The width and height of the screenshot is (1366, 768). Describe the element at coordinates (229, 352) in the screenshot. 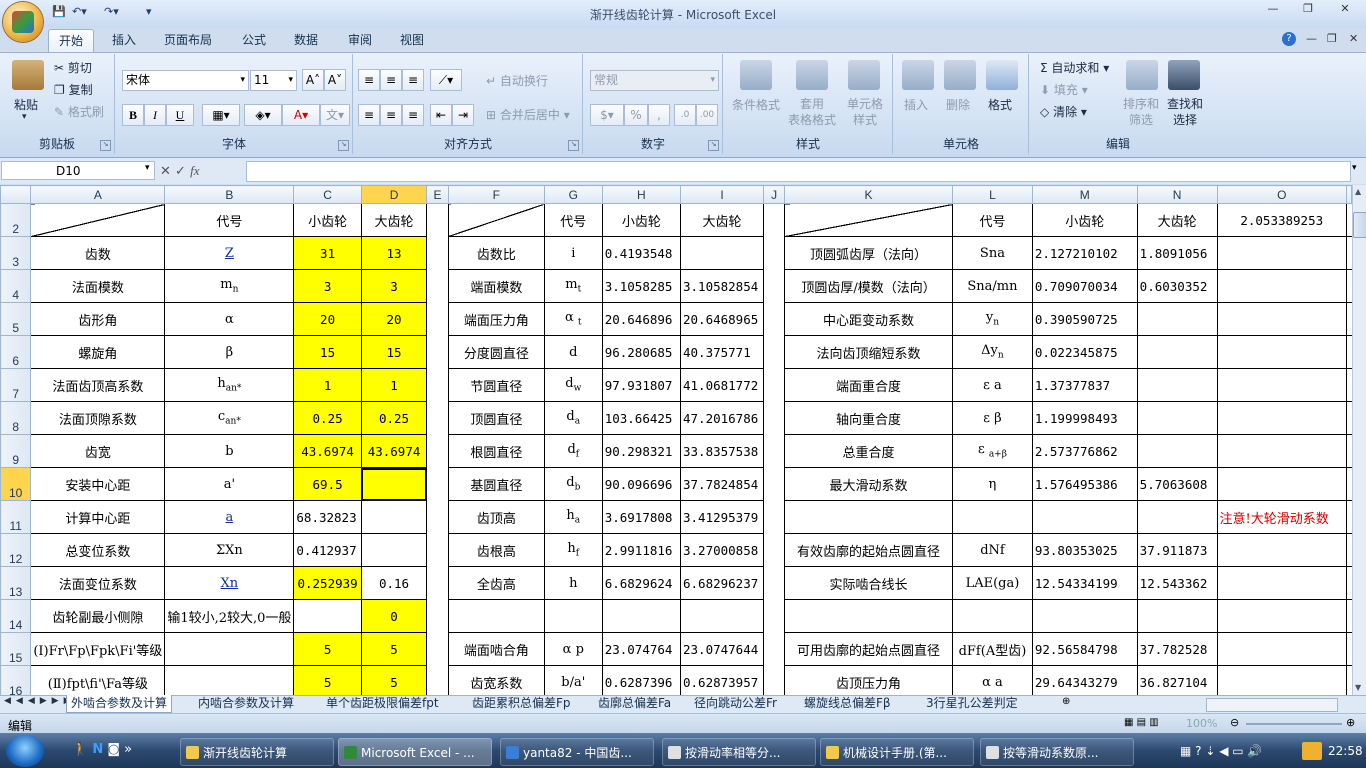

I see `cell-b6: β` at that location.